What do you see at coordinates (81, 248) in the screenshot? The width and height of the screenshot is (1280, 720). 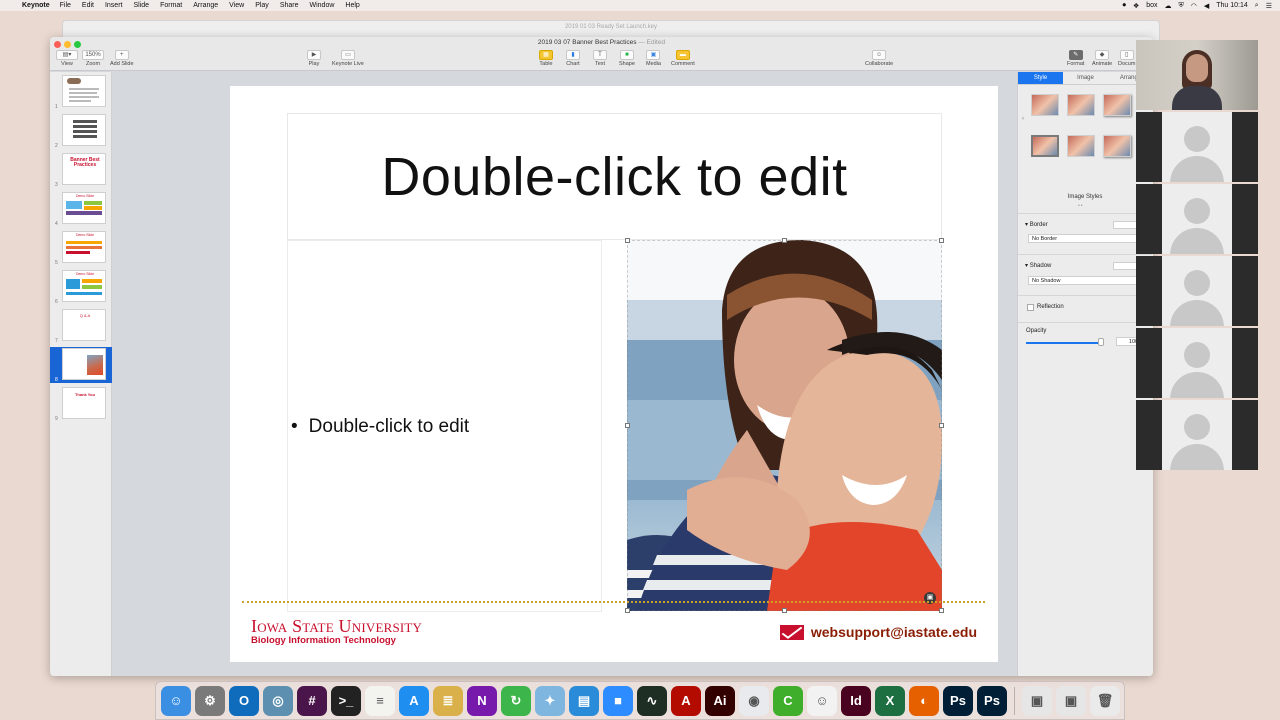 I see `slide-thumbnail-5: 5 Demo Slide` at bounding box center [81, 248].